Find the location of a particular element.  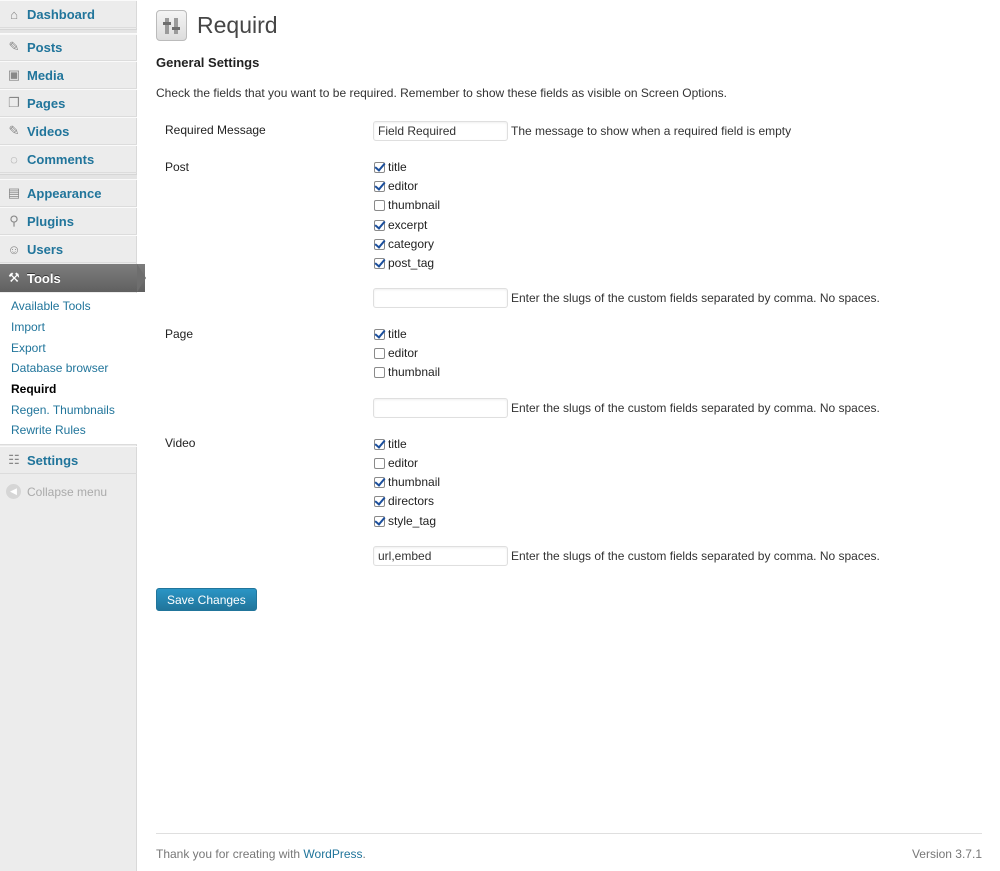

post-tag-checkbox is located at coordinates (379, 263).